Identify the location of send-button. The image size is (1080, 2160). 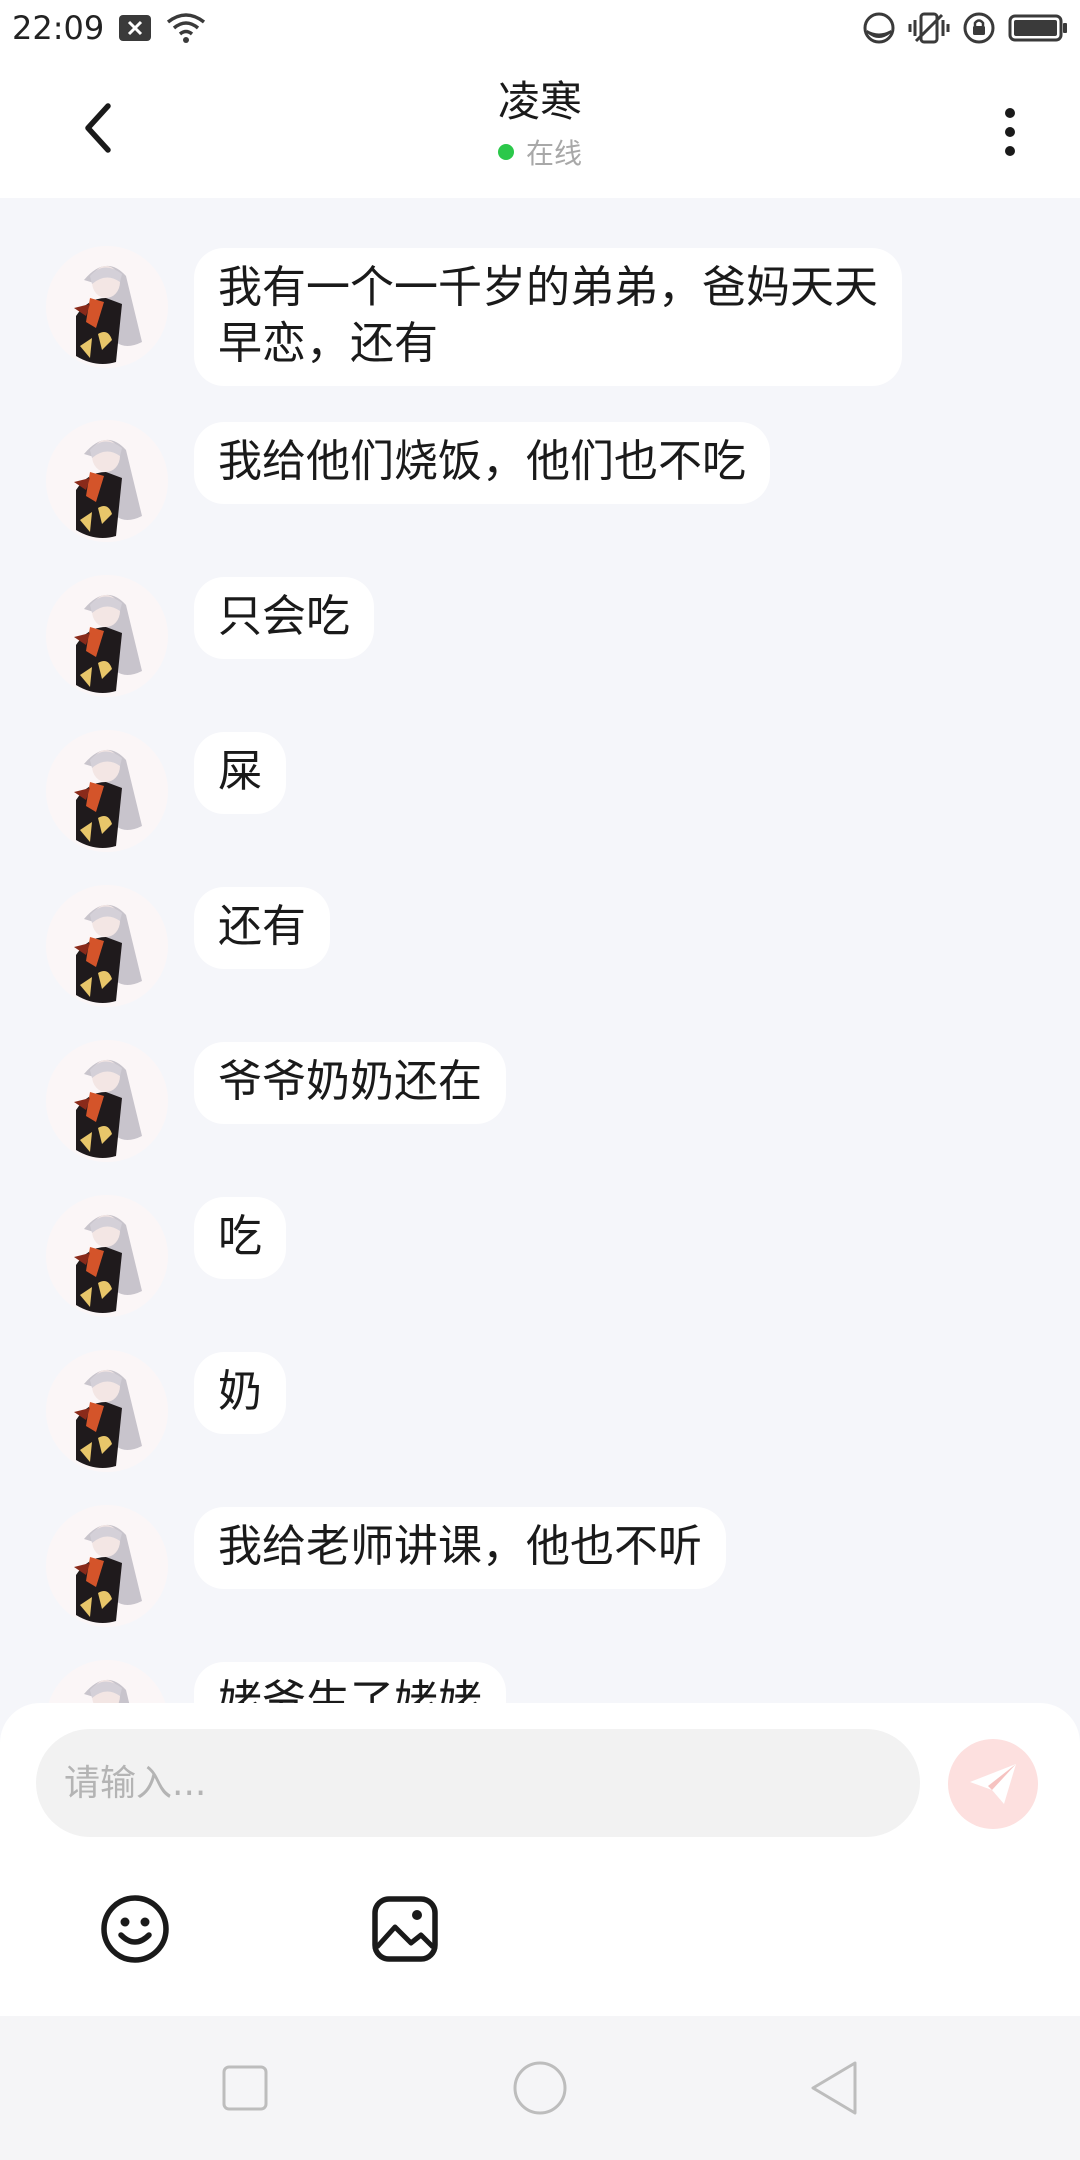
(993, 1784).